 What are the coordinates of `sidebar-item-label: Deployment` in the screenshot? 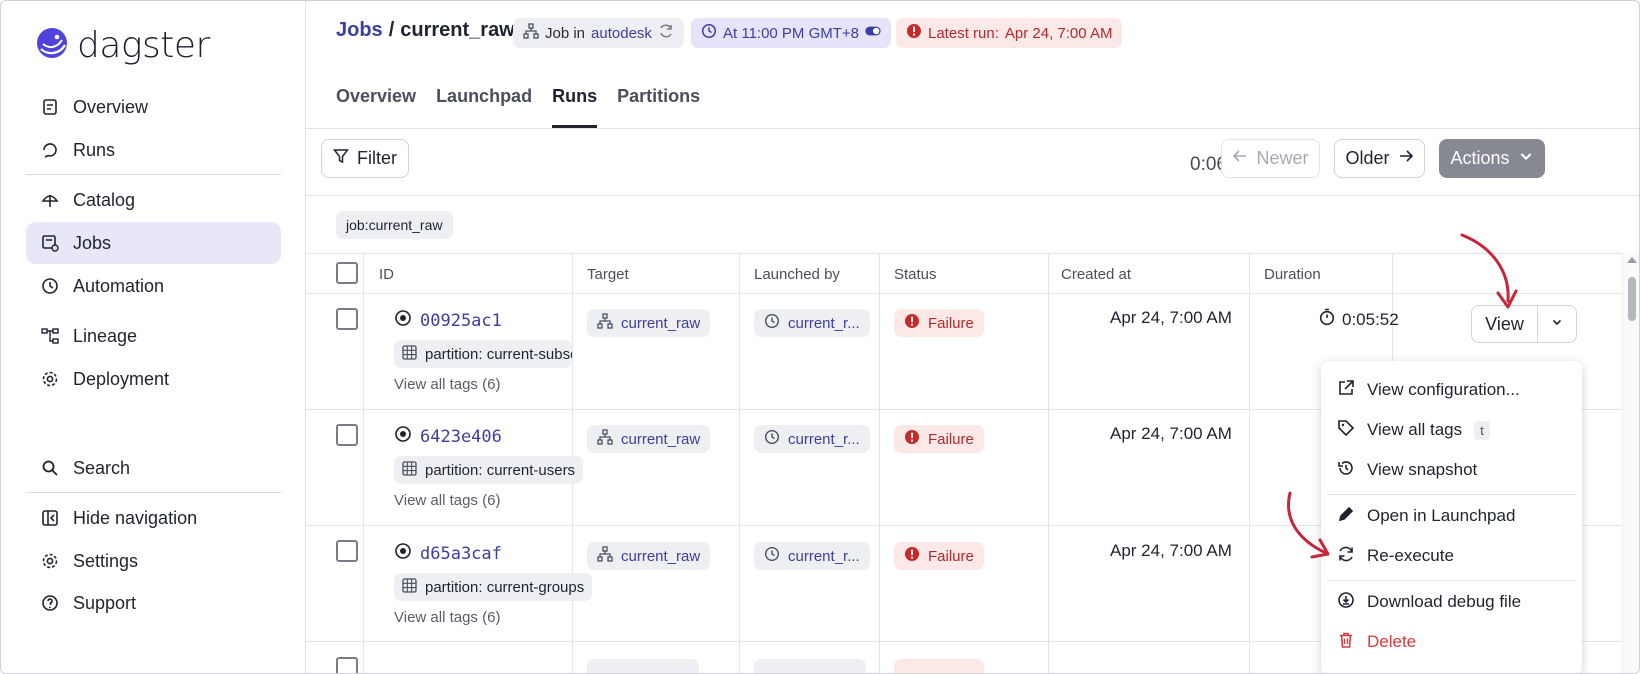 It's located at (121, 378).